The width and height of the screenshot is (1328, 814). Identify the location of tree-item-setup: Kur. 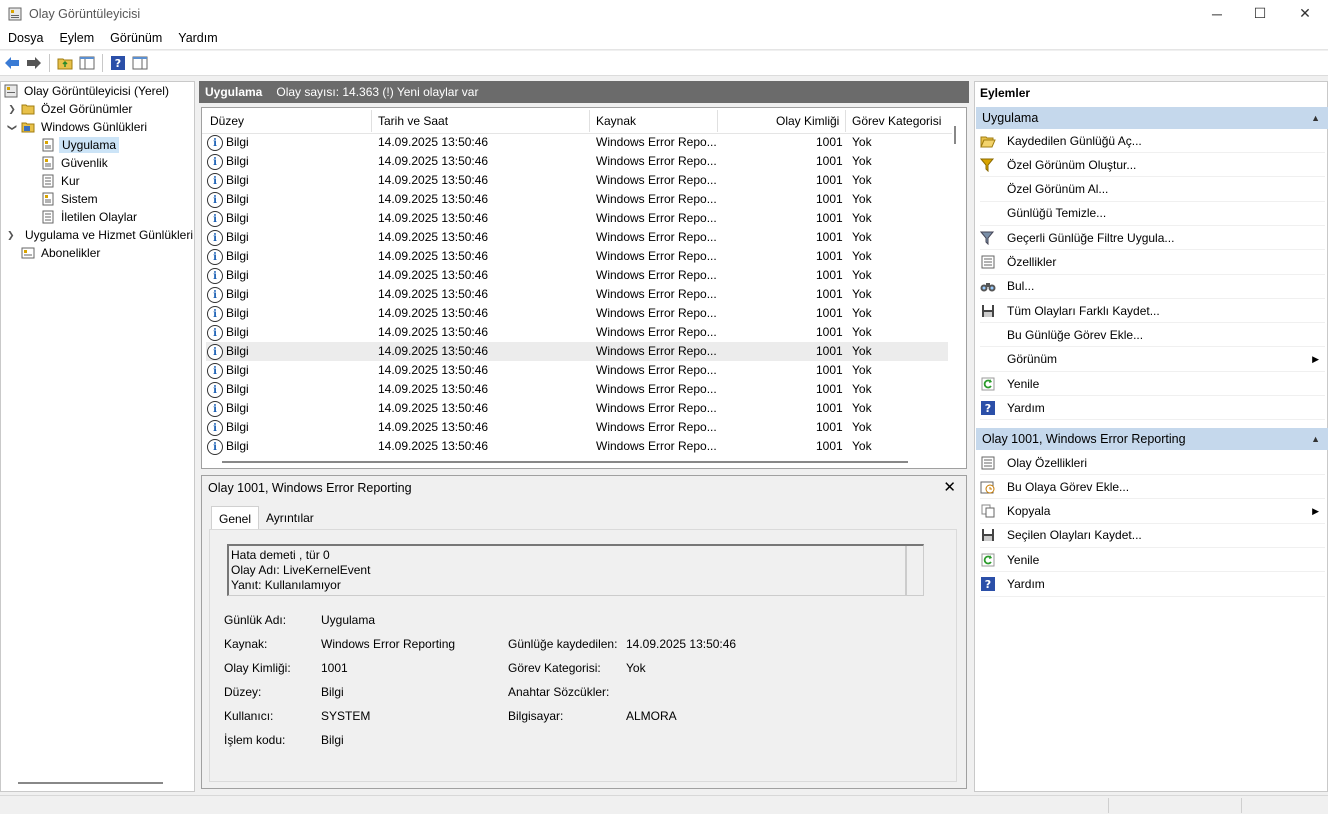
(61, 181).